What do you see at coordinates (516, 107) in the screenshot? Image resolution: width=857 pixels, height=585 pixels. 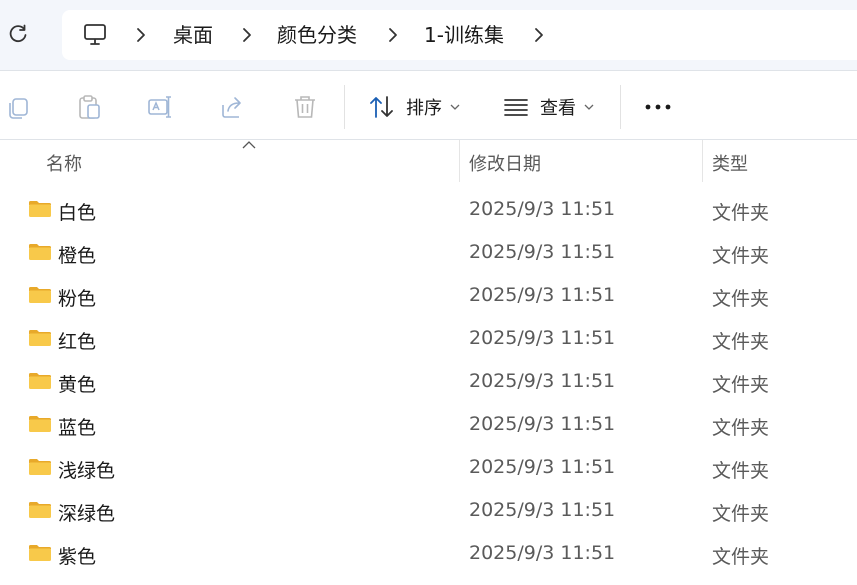 I see `view-icon` at bounding box center [516, 107].